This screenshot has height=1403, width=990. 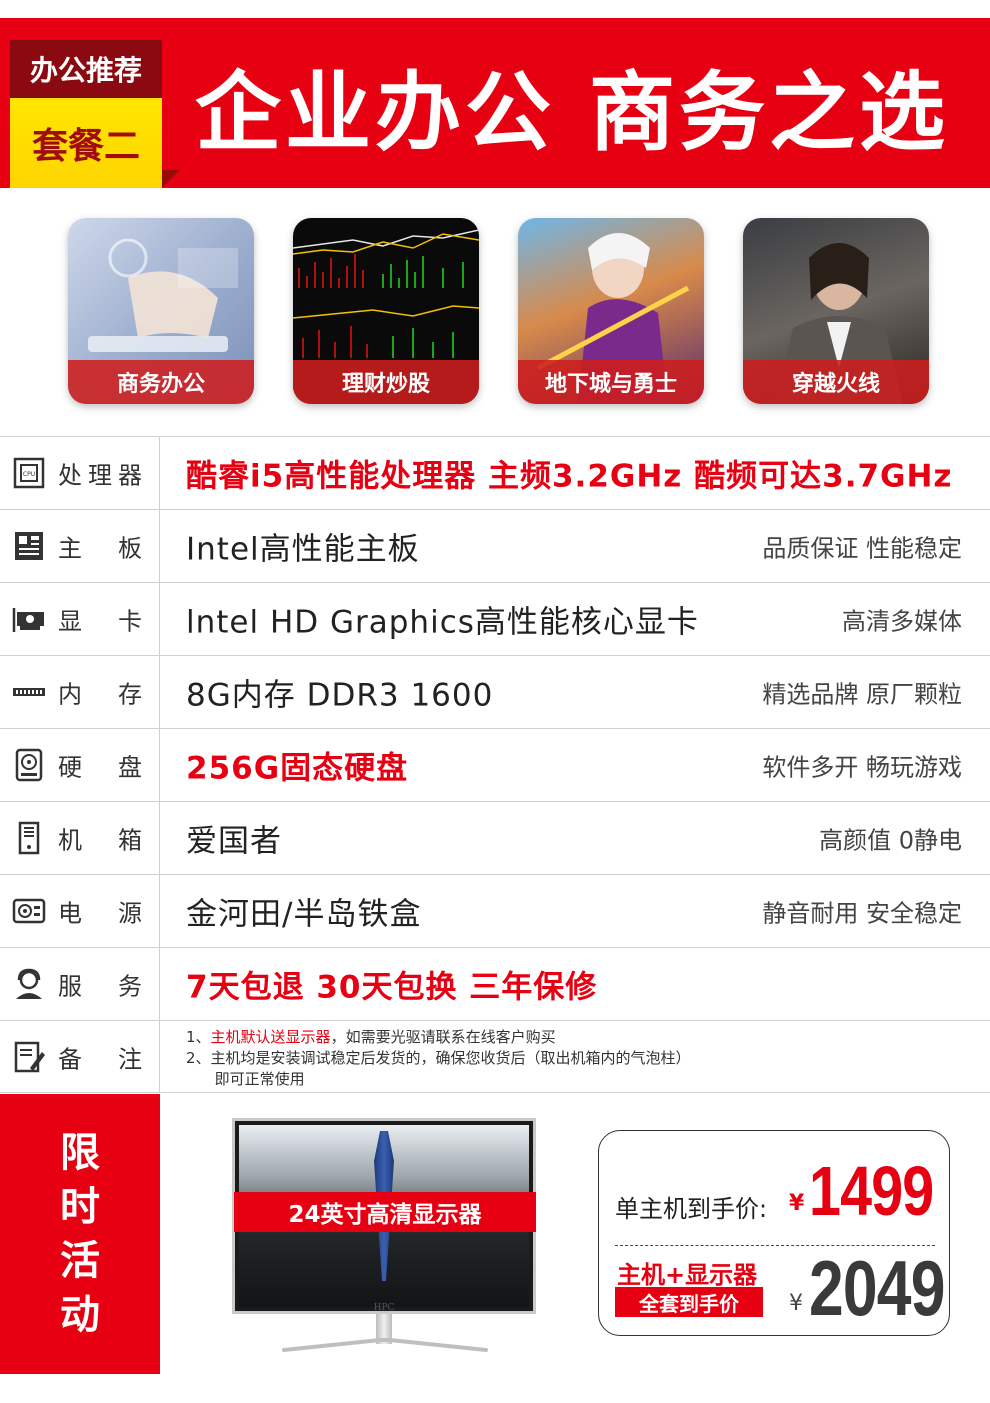 What do you see at coordinates (371, 1037) in the screenshot?
I see `remark-line-1: 1、主机默认送显示器，如需要光驱请联系在线客户购买` at bounding box center [371, 1037].